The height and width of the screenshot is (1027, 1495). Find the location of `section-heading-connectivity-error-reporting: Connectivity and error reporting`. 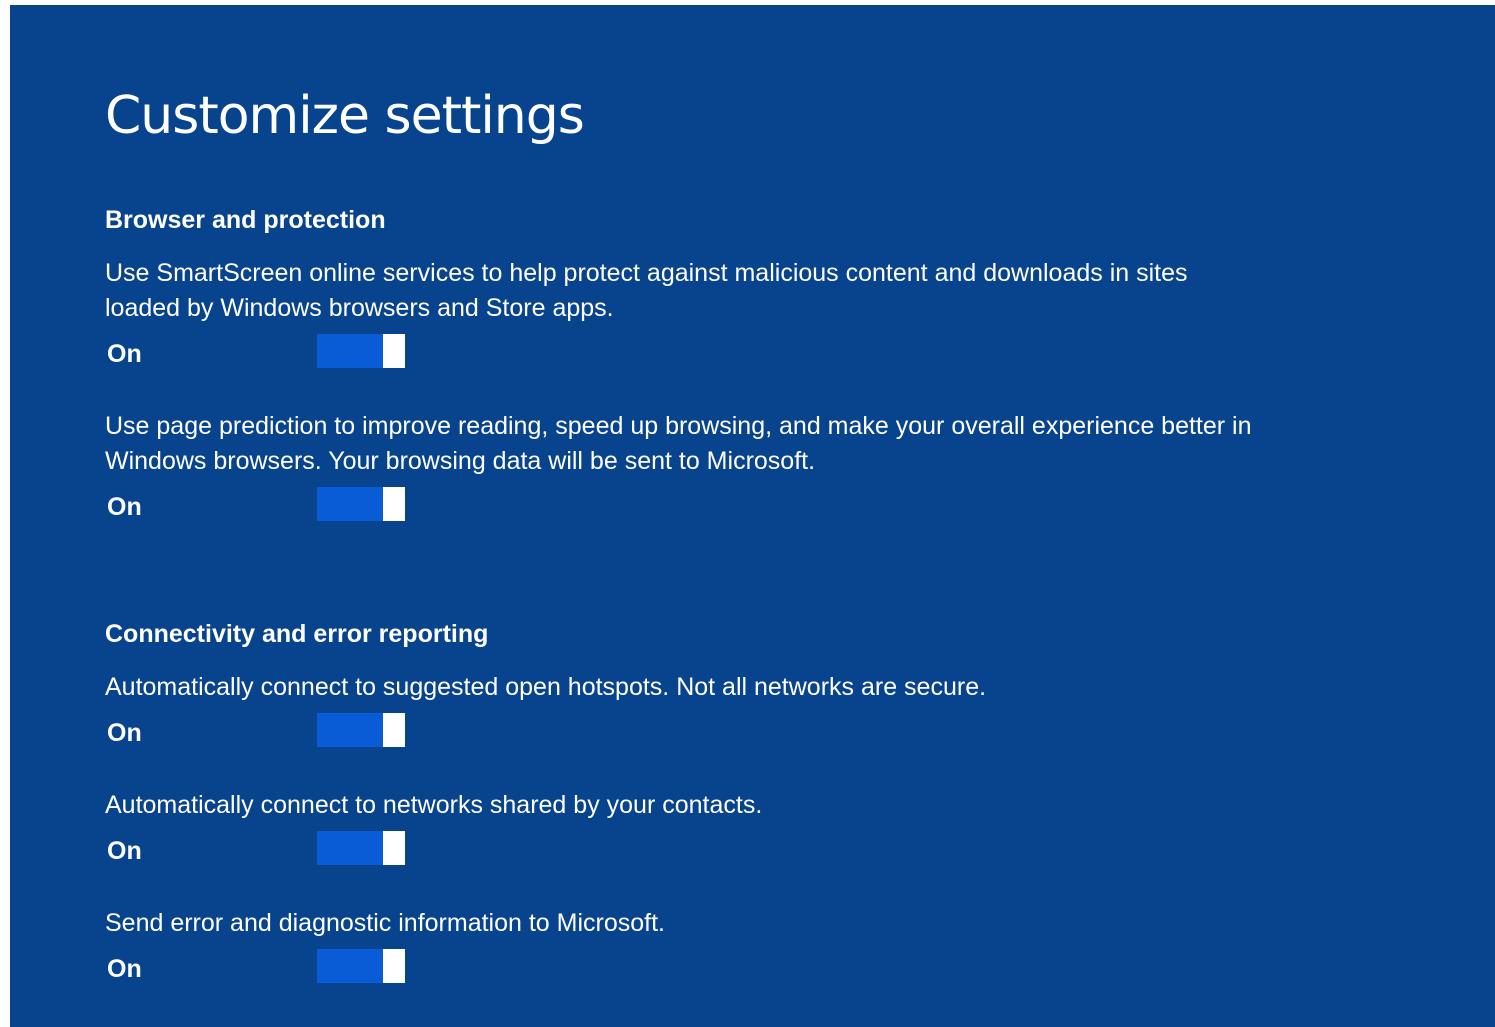

section-heading-connectivity-error-reporting: Connectivity and error reporting is located at coordinates (297, 634).